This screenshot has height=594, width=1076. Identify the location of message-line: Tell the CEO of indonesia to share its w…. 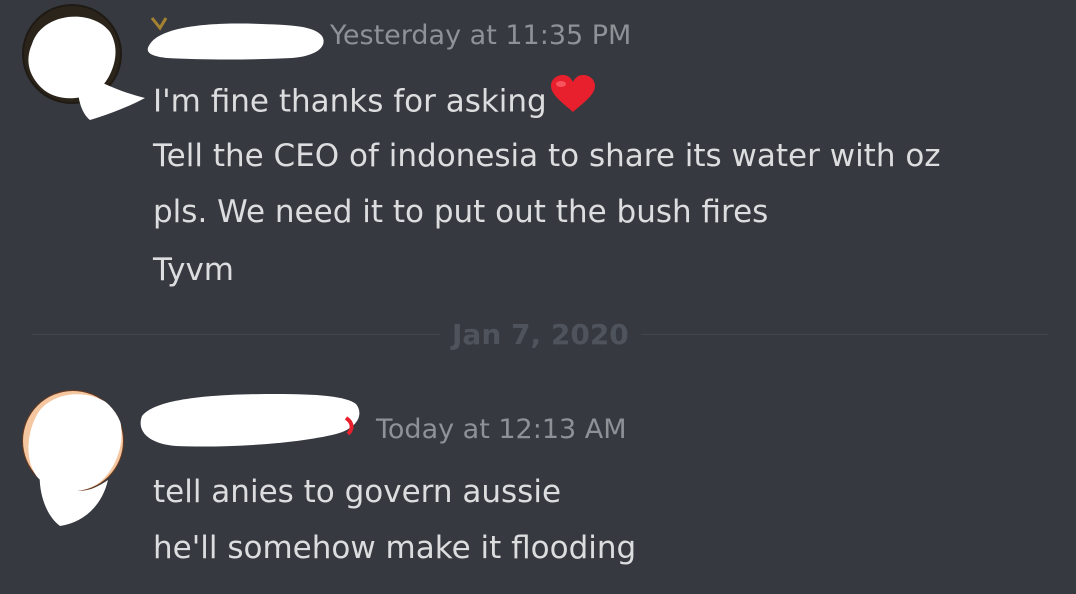
(547, 156).